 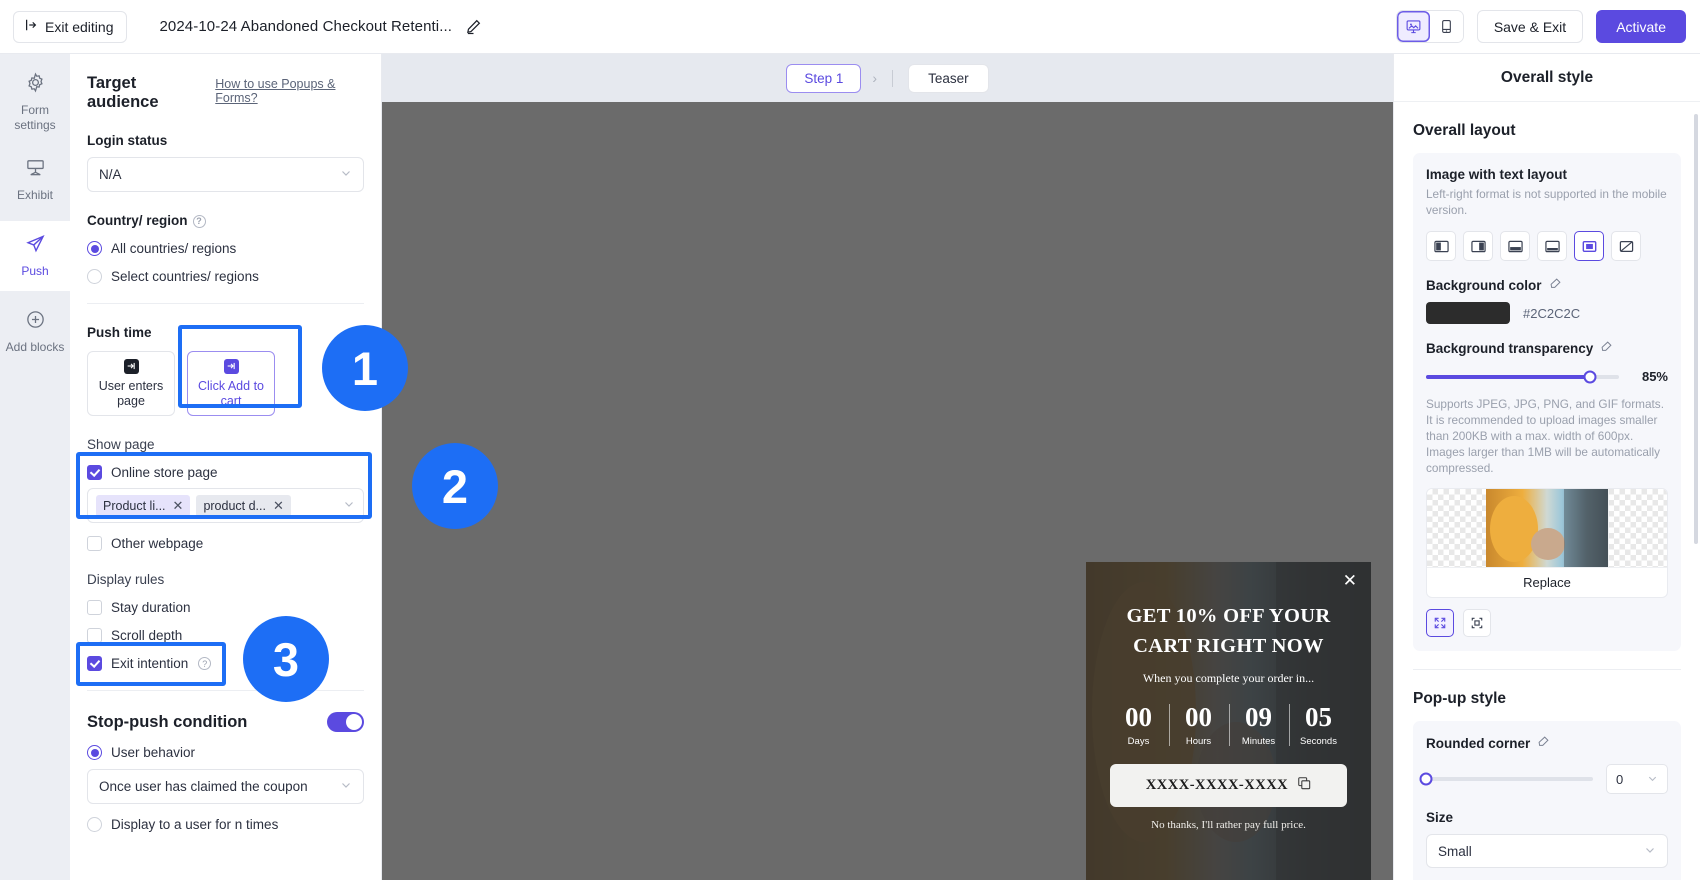 I want to click on replace-image-button: Replace, so click(x=1547, y=582).